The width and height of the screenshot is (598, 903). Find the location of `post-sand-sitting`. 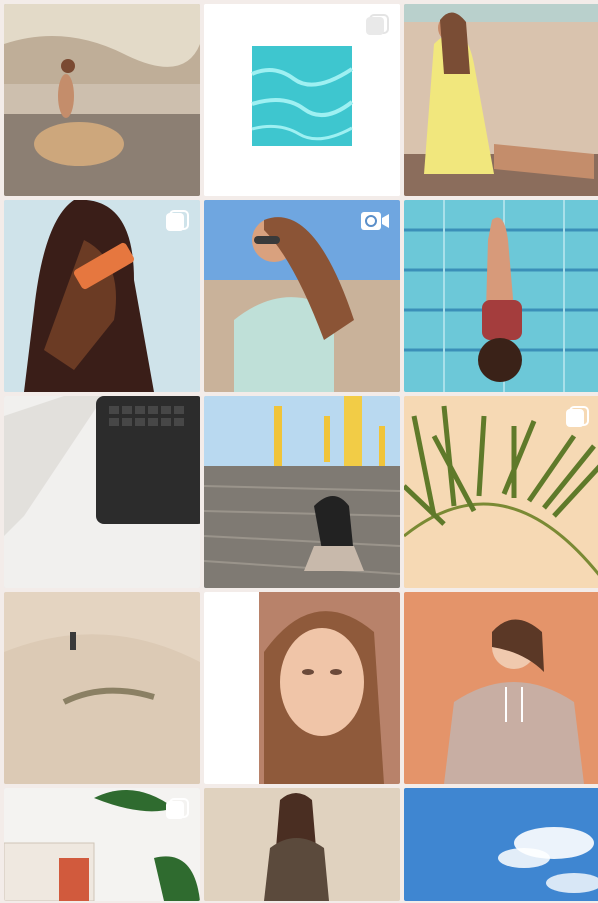

post-sand-sitting is located at coordinates (302, 844).